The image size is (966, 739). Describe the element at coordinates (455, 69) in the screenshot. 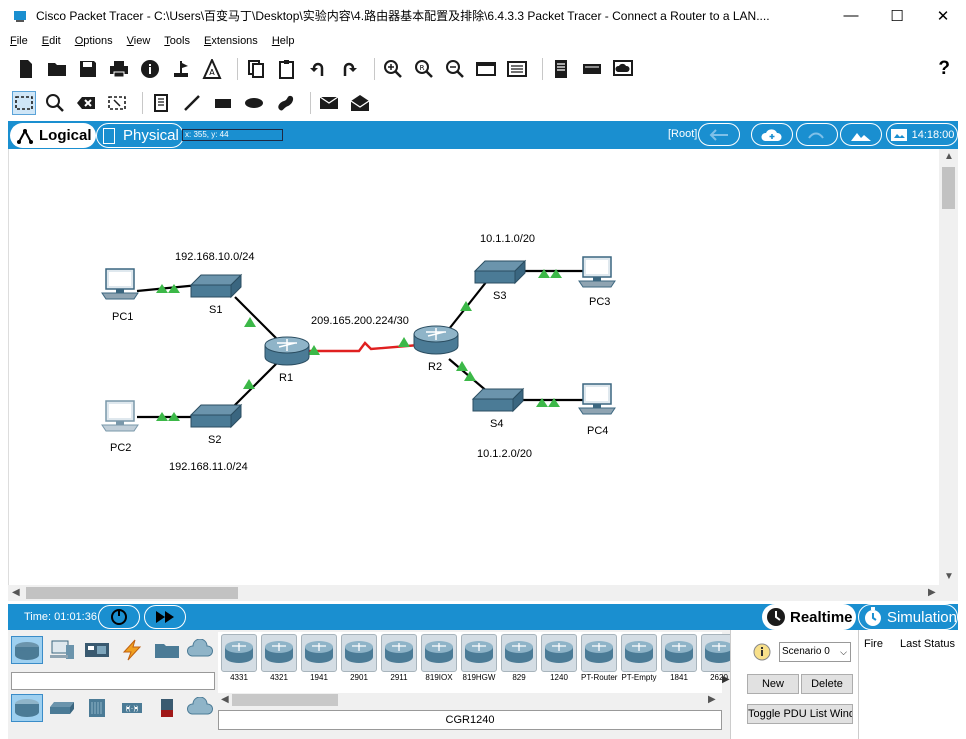

I see `zoom-out-button` at that location.